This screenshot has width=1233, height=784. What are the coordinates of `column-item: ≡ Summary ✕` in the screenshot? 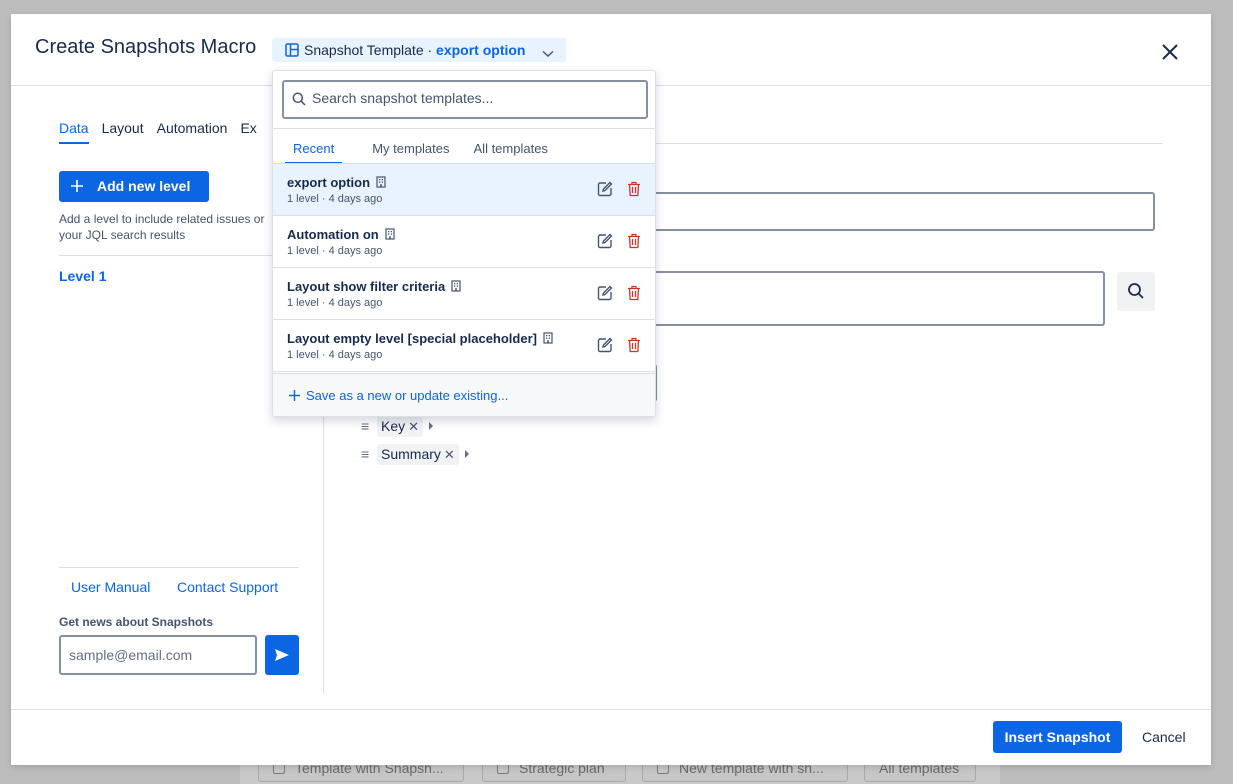 It's located at (415, 454).